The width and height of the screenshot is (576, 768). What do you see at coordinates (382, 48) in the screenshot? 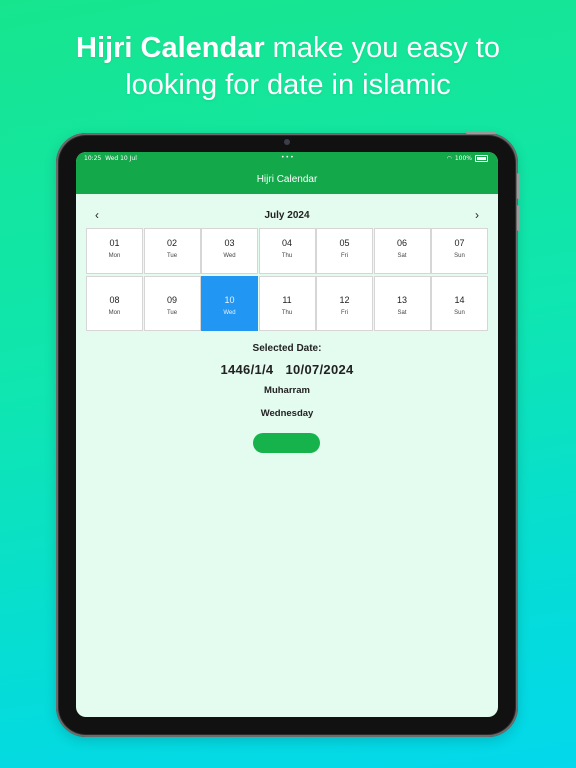
I see `headline-rest: make you easy to` at bounding box center [382, 48].